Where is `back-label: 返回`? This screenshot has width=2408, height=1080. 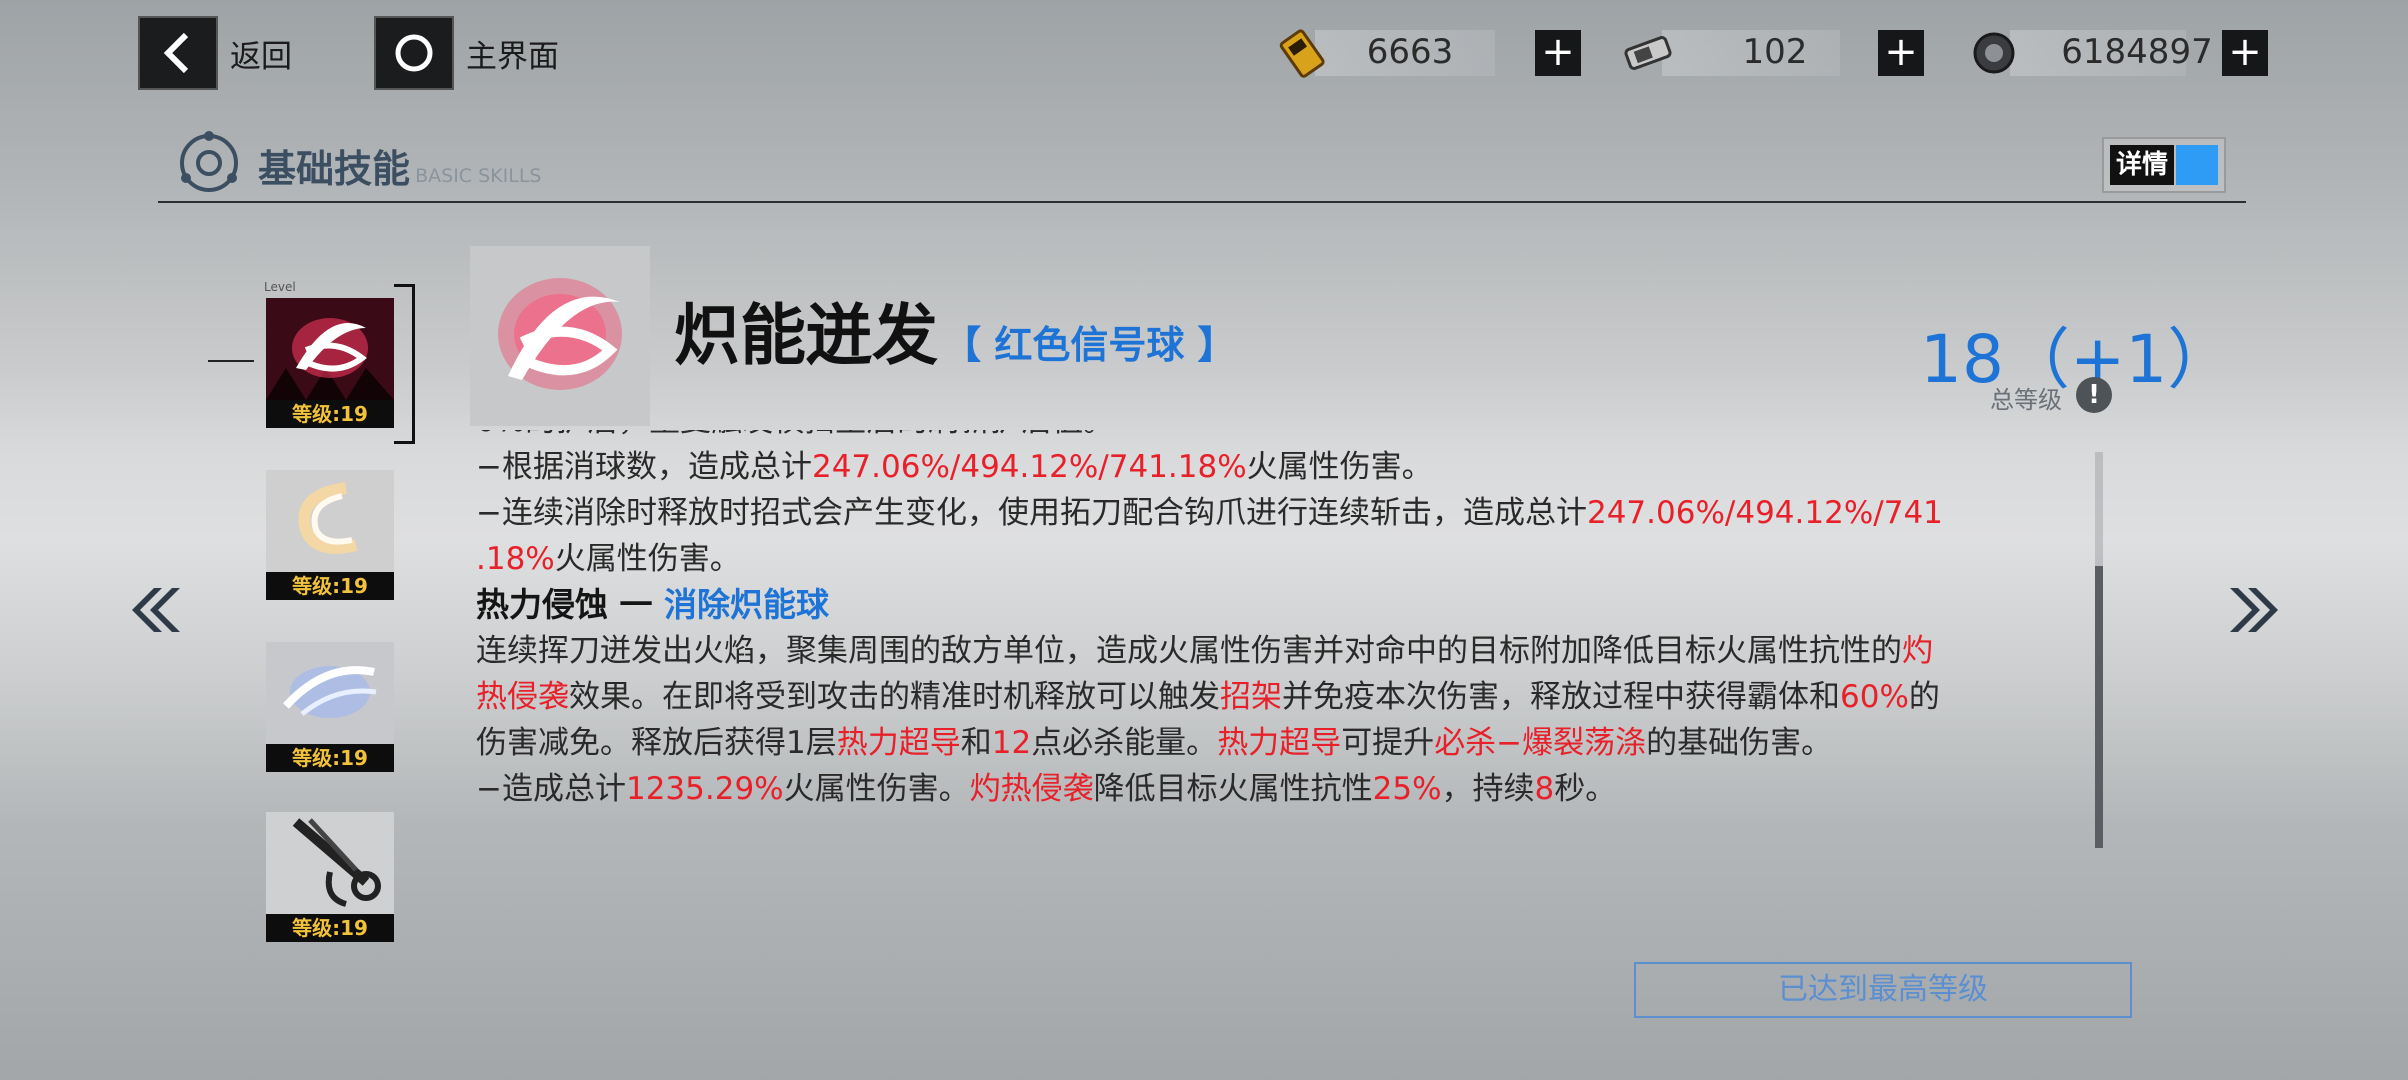 back-label: 返回 is located at coordinates (261, 56).